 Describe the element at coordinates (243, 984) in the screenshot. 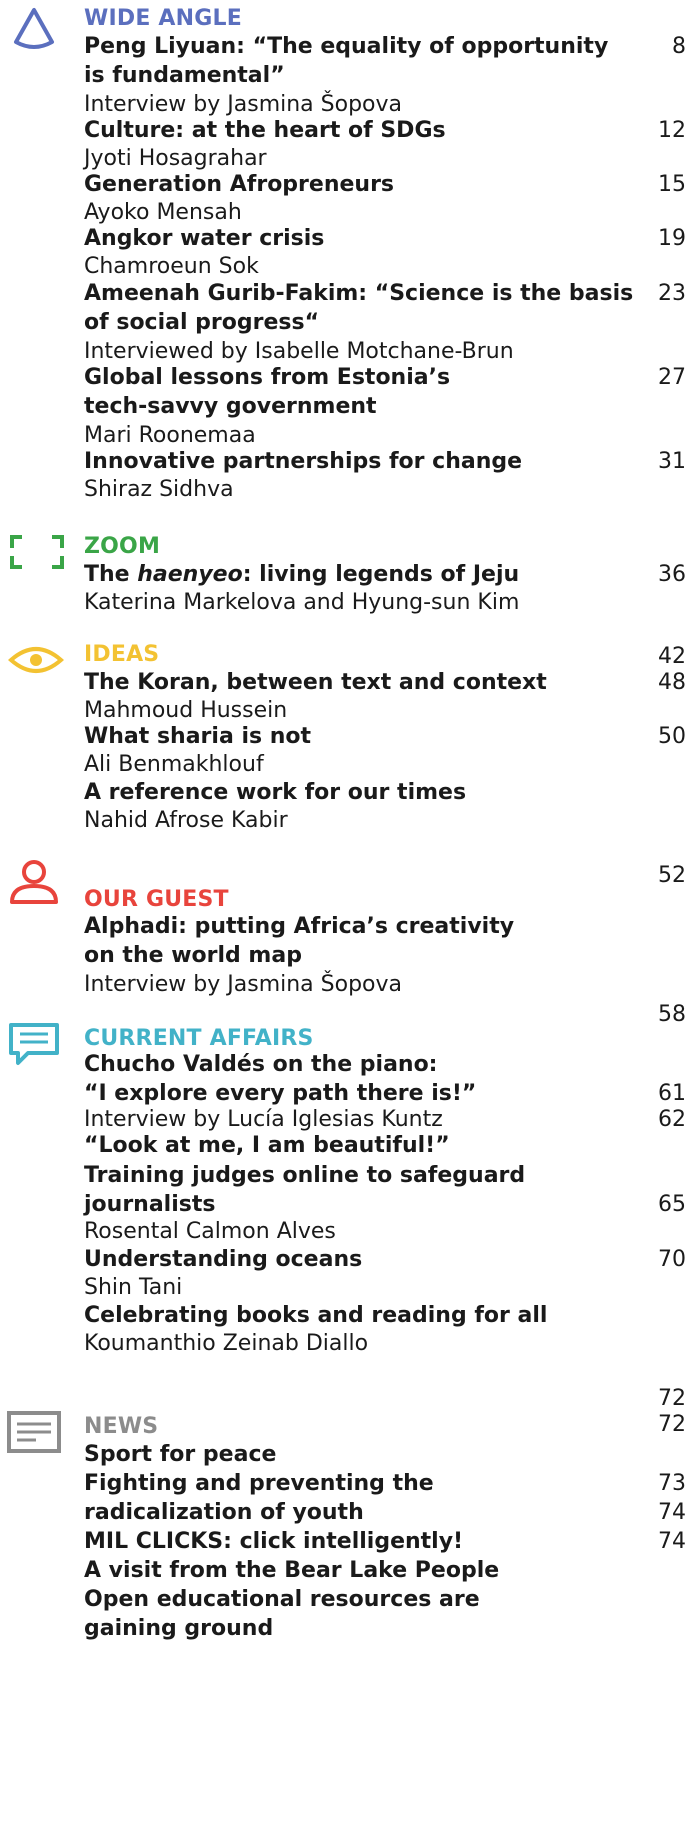

I see `article-author: Interview by Jasmina Šopova` at that location.